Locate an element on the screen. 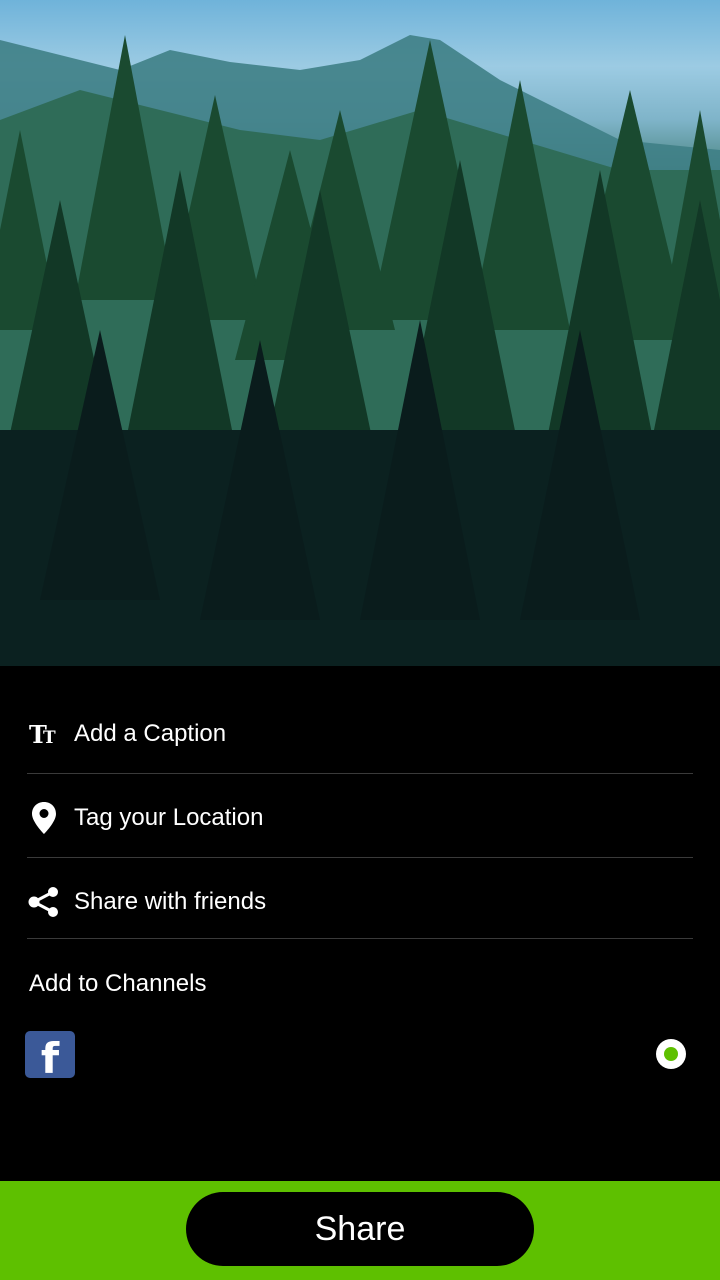  facebook-glyph: f is located at coordinates (50, 1056).